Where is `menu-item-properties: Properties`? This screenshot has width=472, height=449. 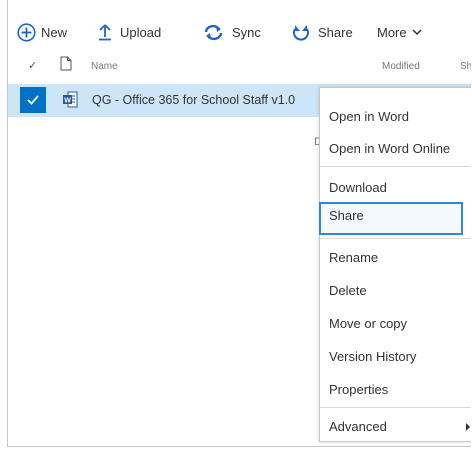 menu-item-properties: Properties is located at coordinates (395, 390).